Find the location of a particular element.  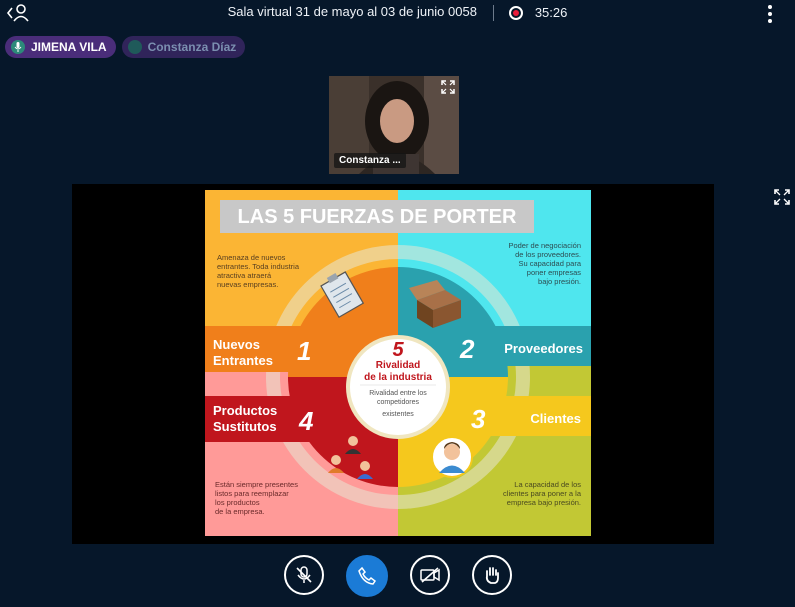

svg-text: empresa bajo presión. is located at coordinates (544, 502).